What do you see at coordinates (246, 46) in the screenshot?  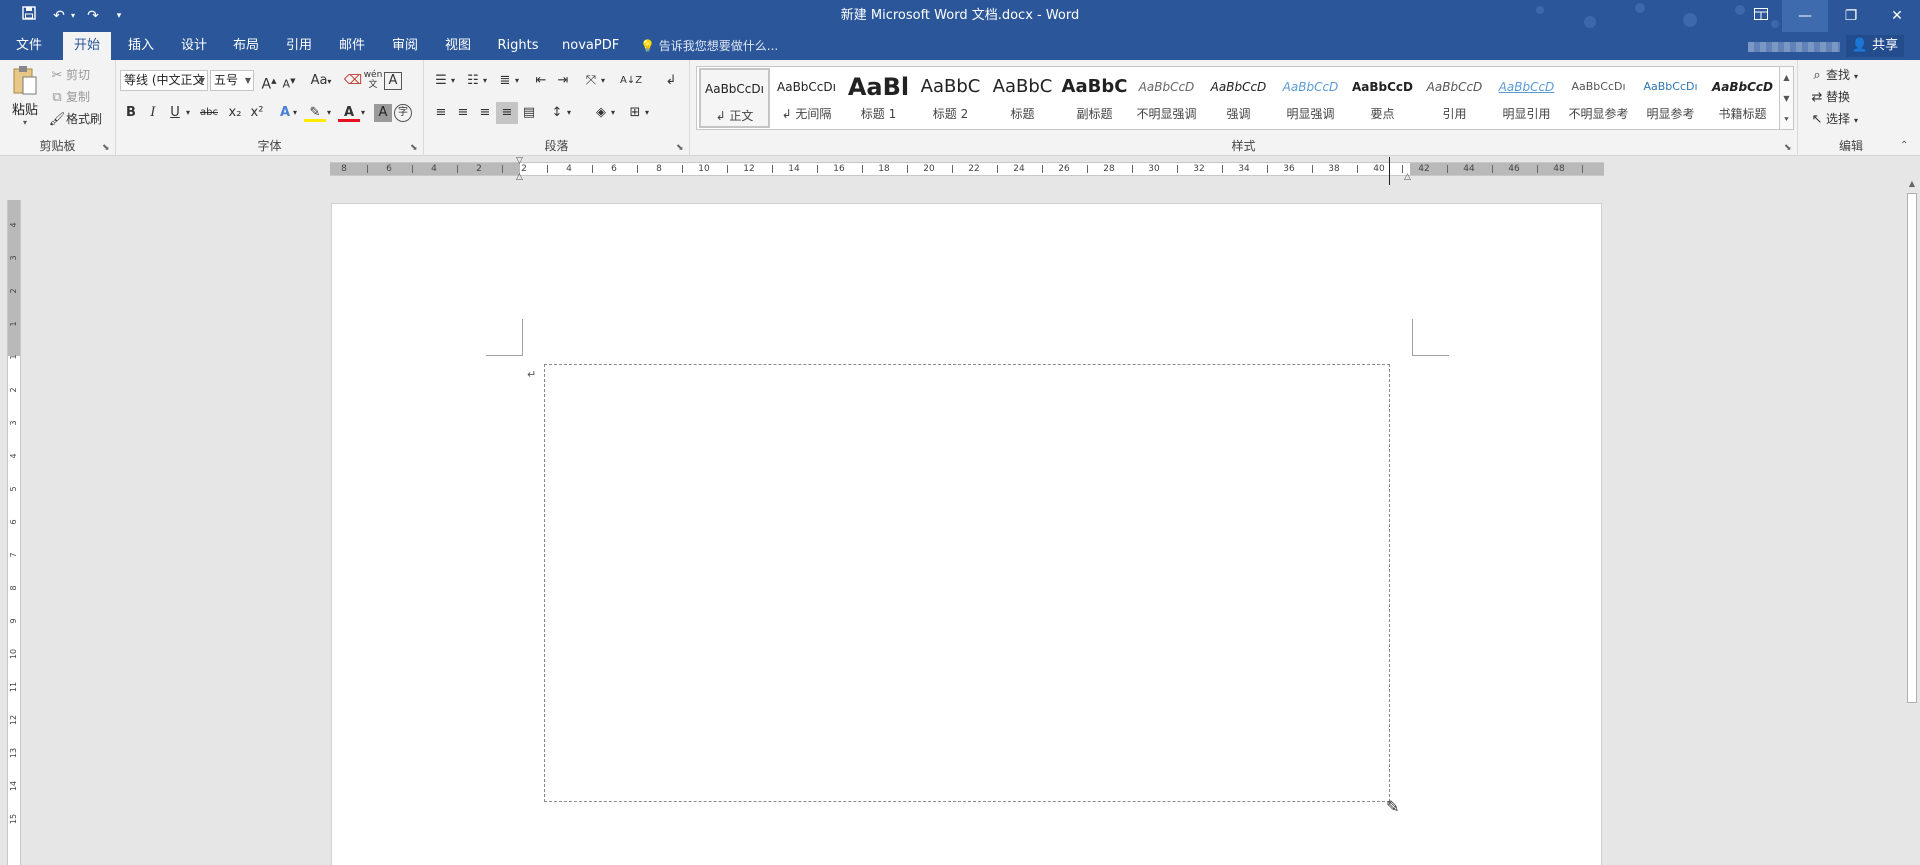 I see `tab-layout: 布局` at bounding box center [246, 46].